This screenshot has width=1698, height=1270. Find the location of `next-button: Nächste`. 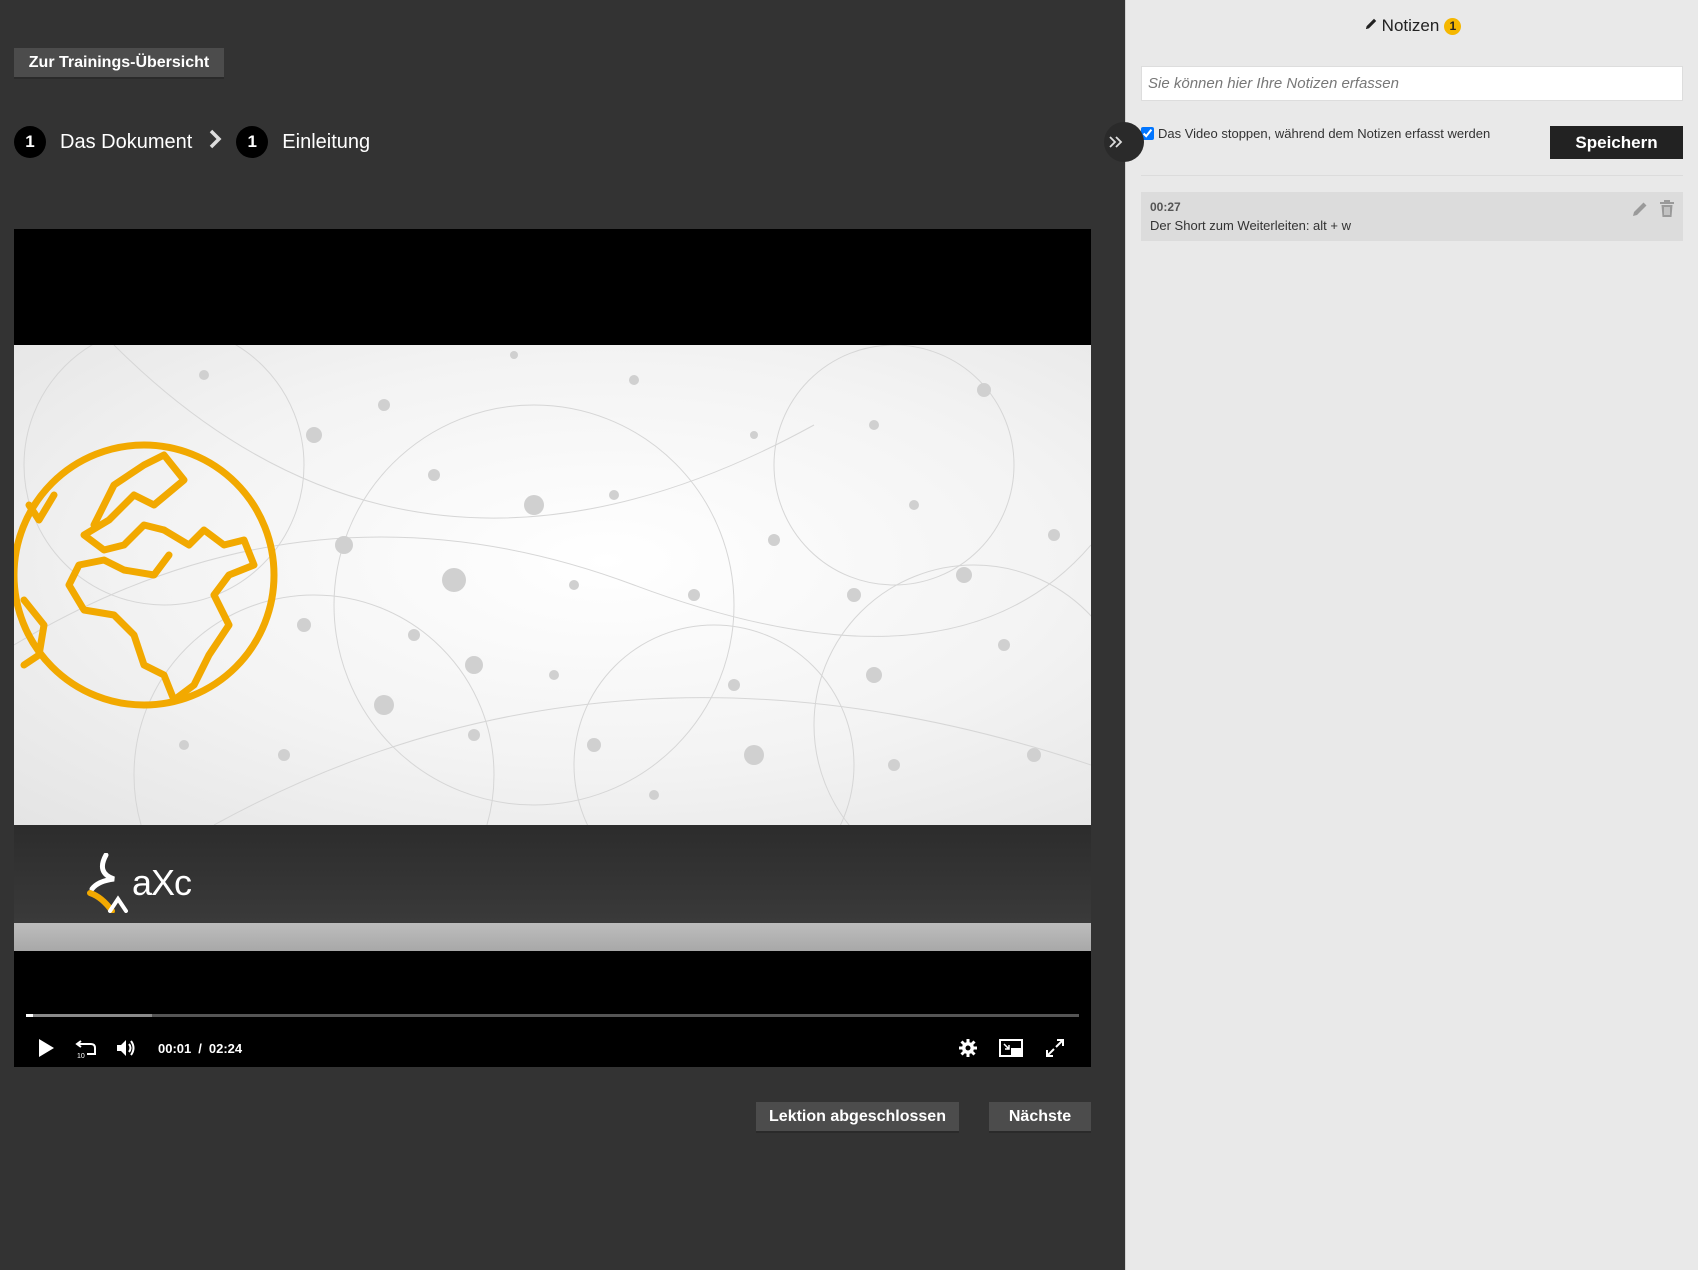

next-button: Nächste is located at coordinates (1040, 1117).